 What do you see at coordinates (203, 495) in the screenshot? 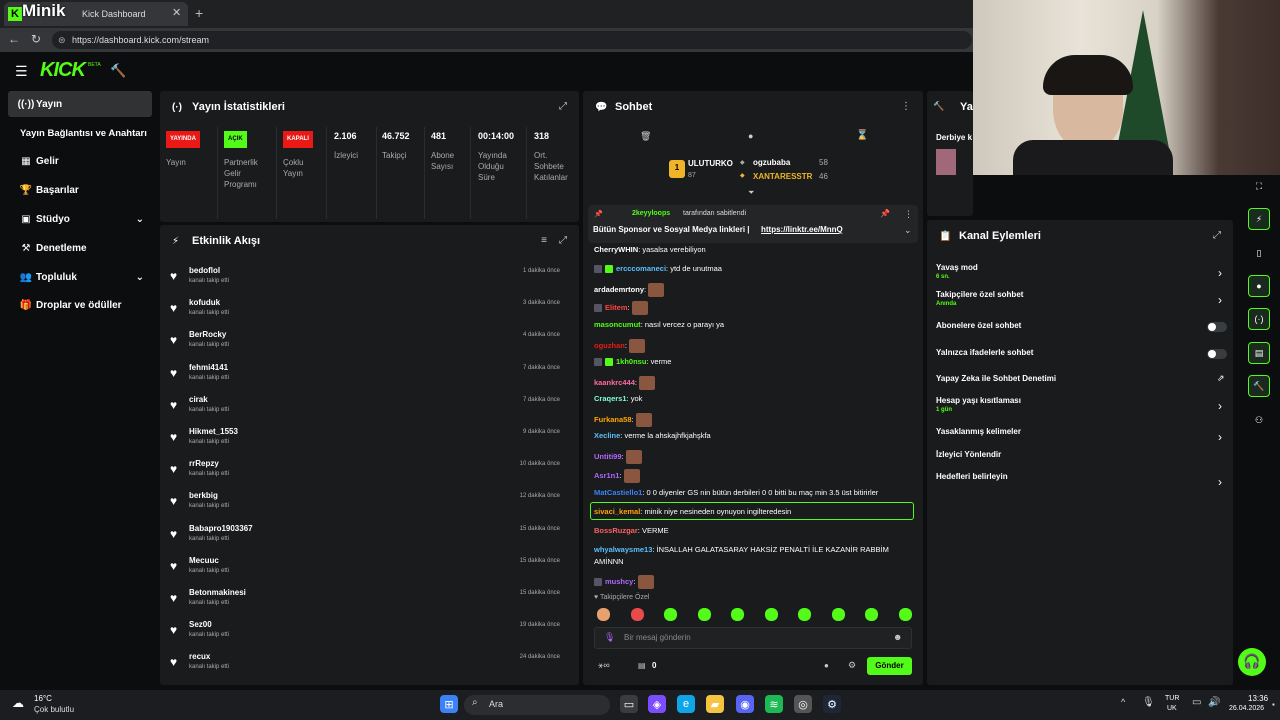
I see `activity-username: berkbig` at bounding box center [203, 495].